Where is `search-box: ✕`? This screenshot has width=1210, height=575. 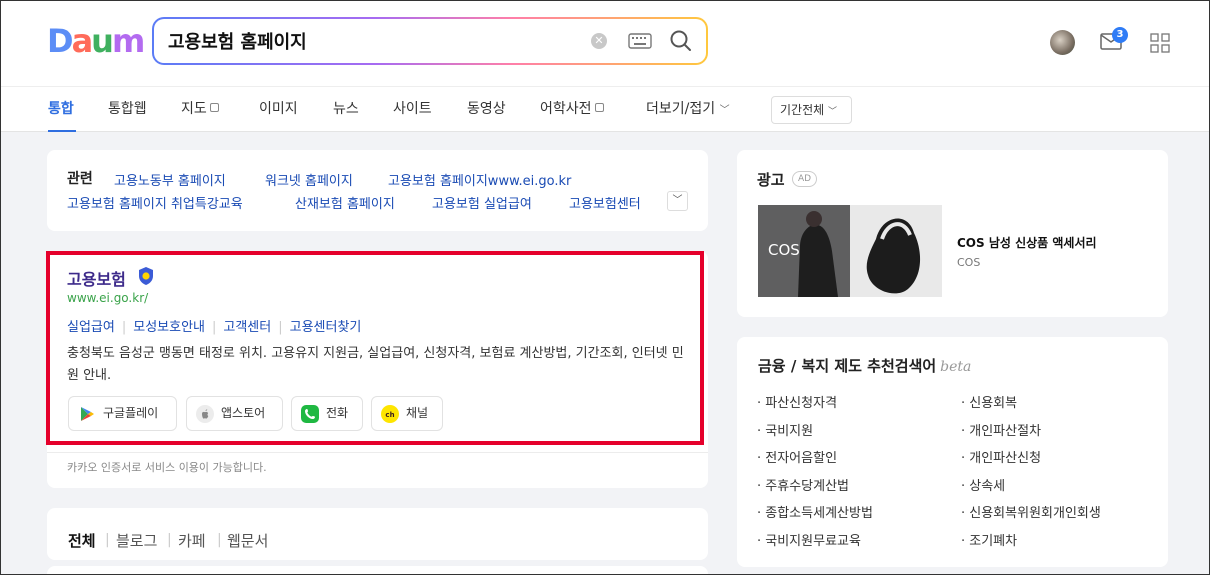 search-box: ✕ is located at coordinates (430, 41).